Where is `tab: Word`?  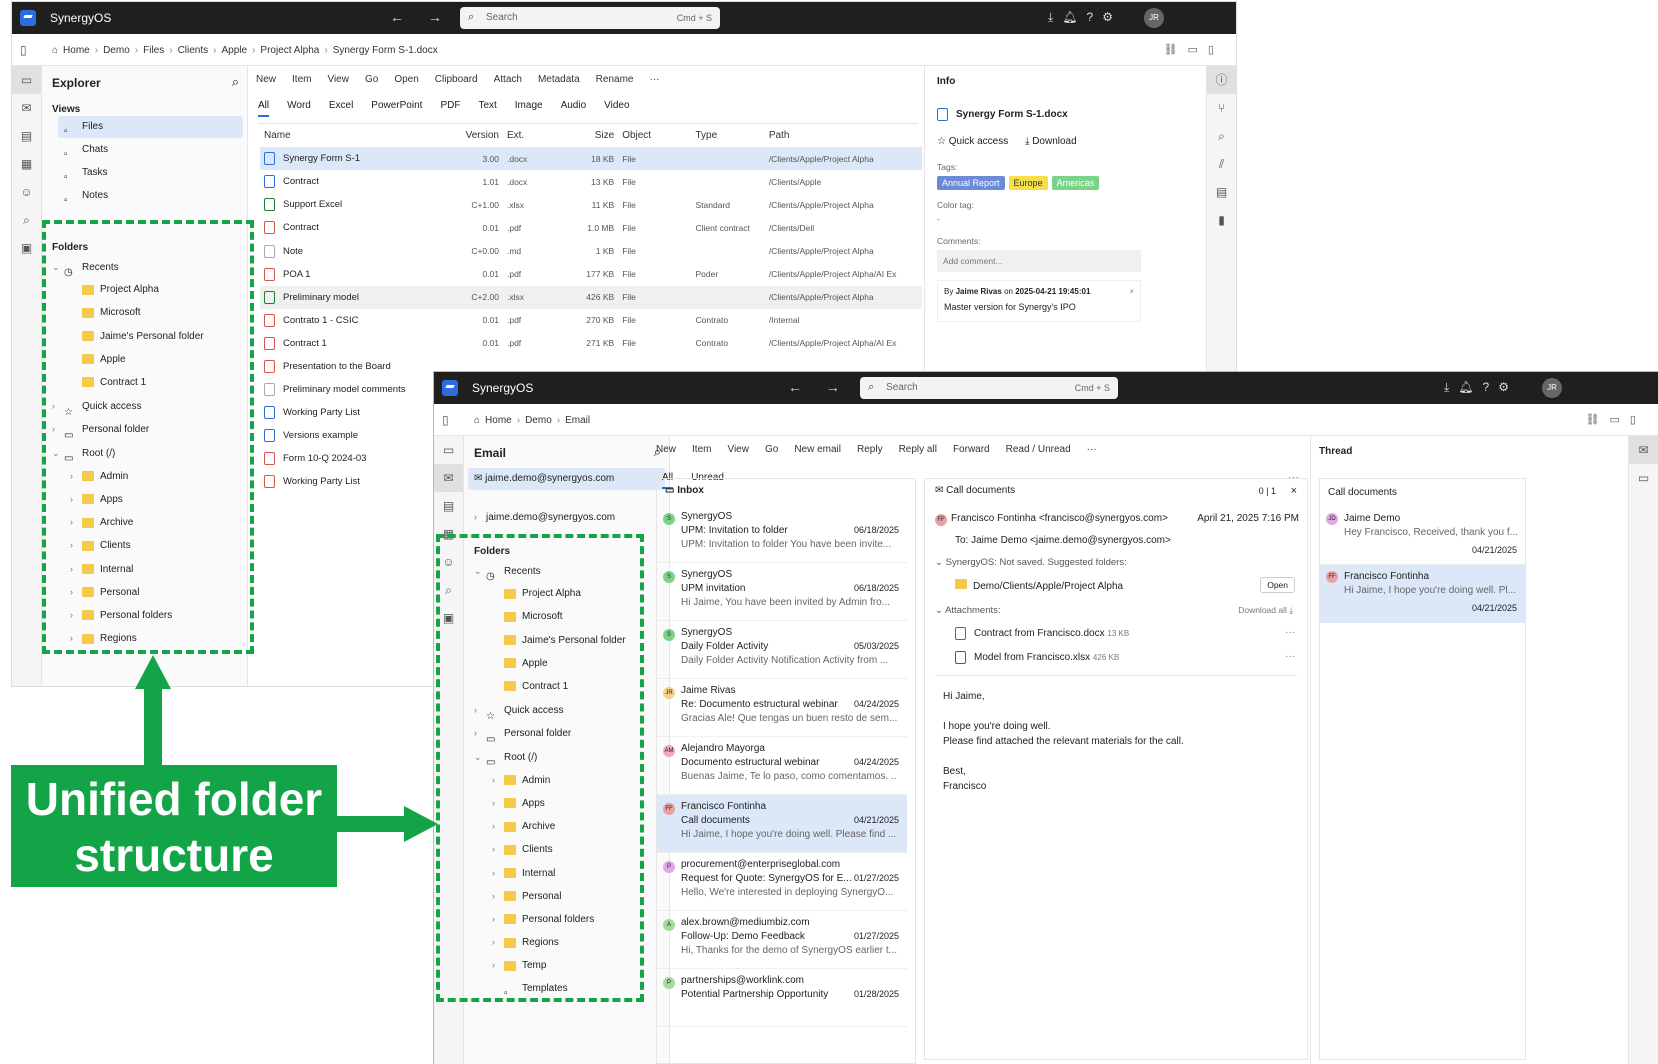 tab: Word is located at coordinates (299, 107).